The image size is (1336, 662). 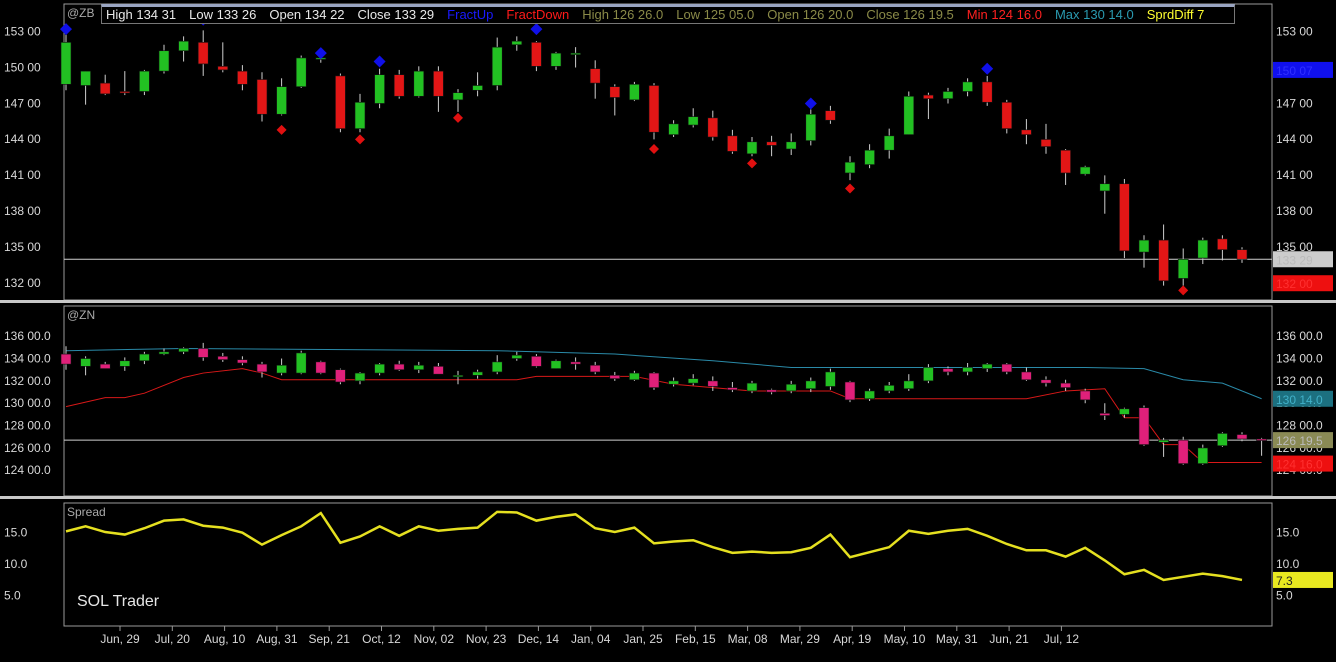 I want to click on y-tick-label-right: 138 00, so click(x=1294, y=211).